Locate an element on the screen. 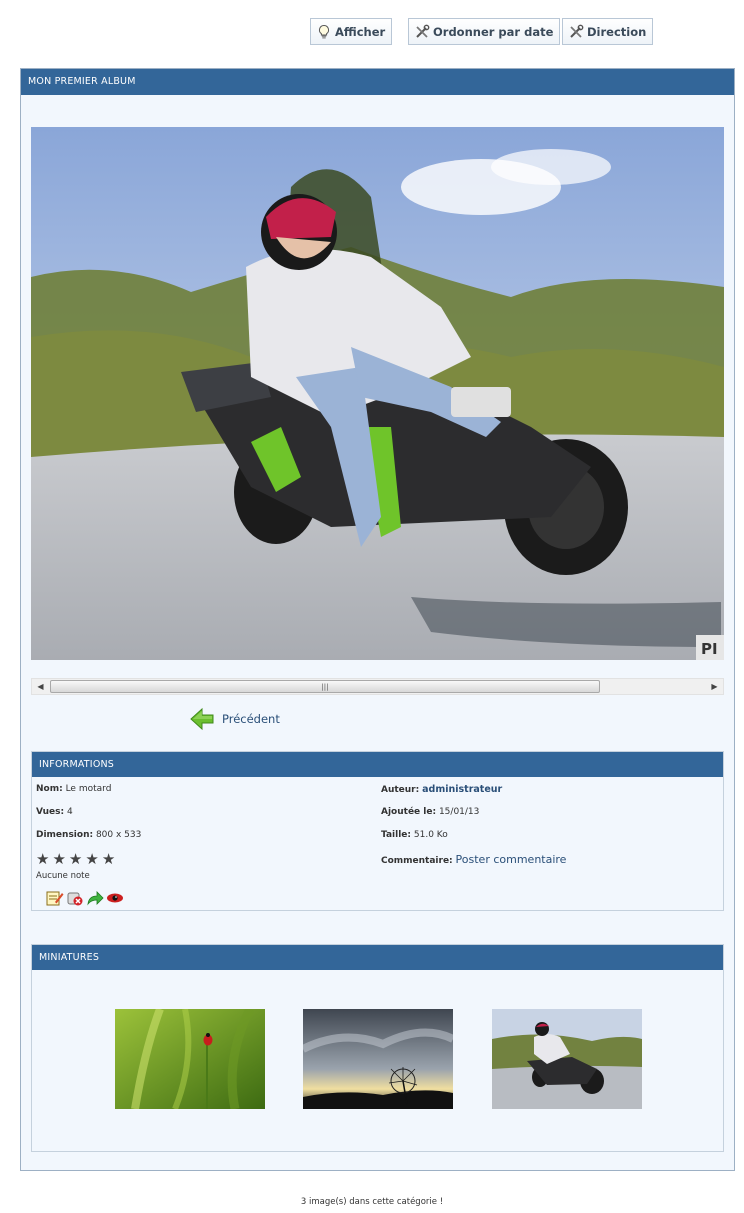  previous-link: Précédent is located at coordinates (234, 719).